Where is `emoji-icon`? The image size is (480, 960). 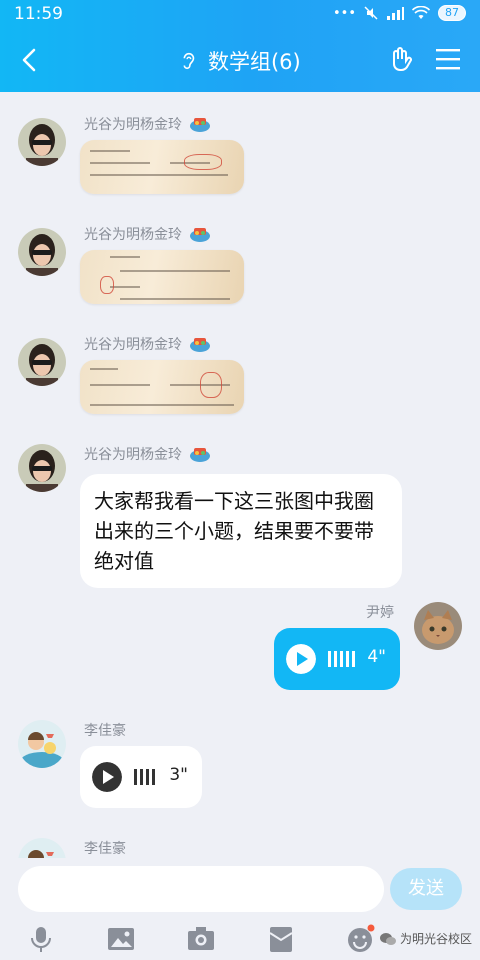
emoji-icon is located at coordinates (361, 939).